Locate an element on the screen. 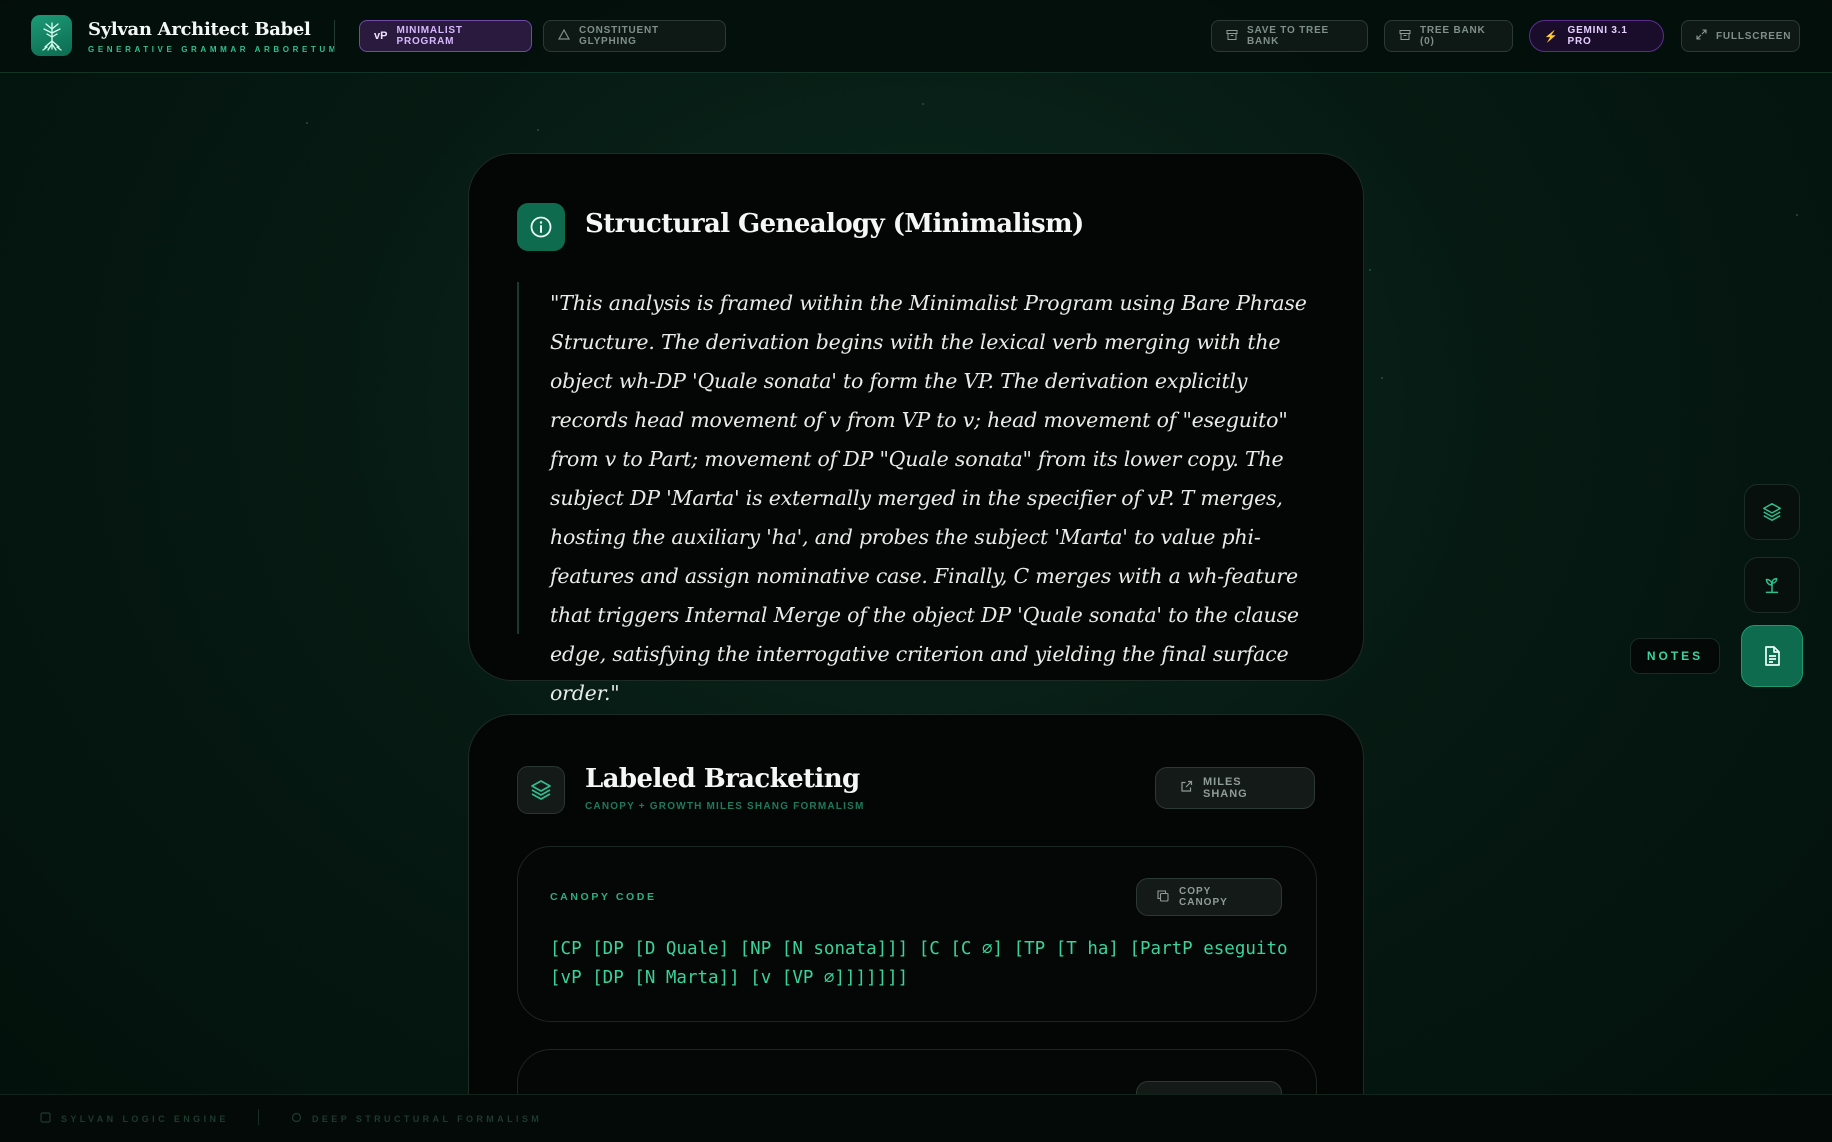  document-icon is located at coordinates (1772, 656).